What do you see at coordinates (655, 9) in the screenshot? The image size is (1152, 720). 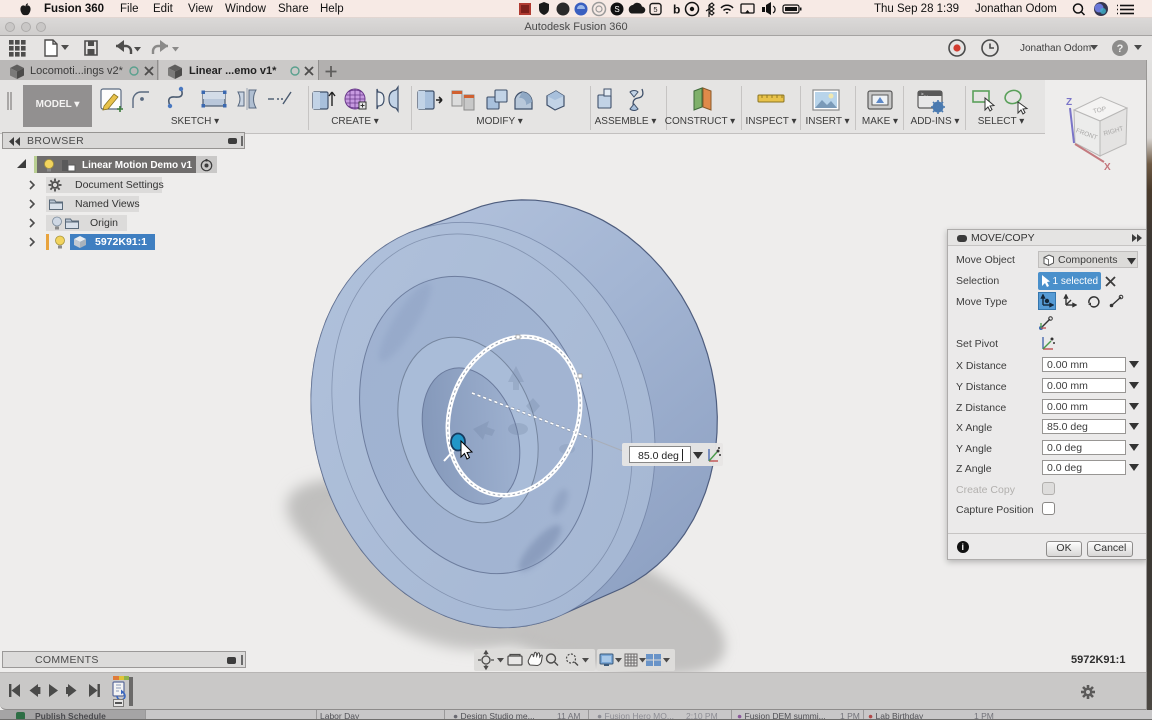 I see `svg-text: 5` at bounding box center [655, 9].